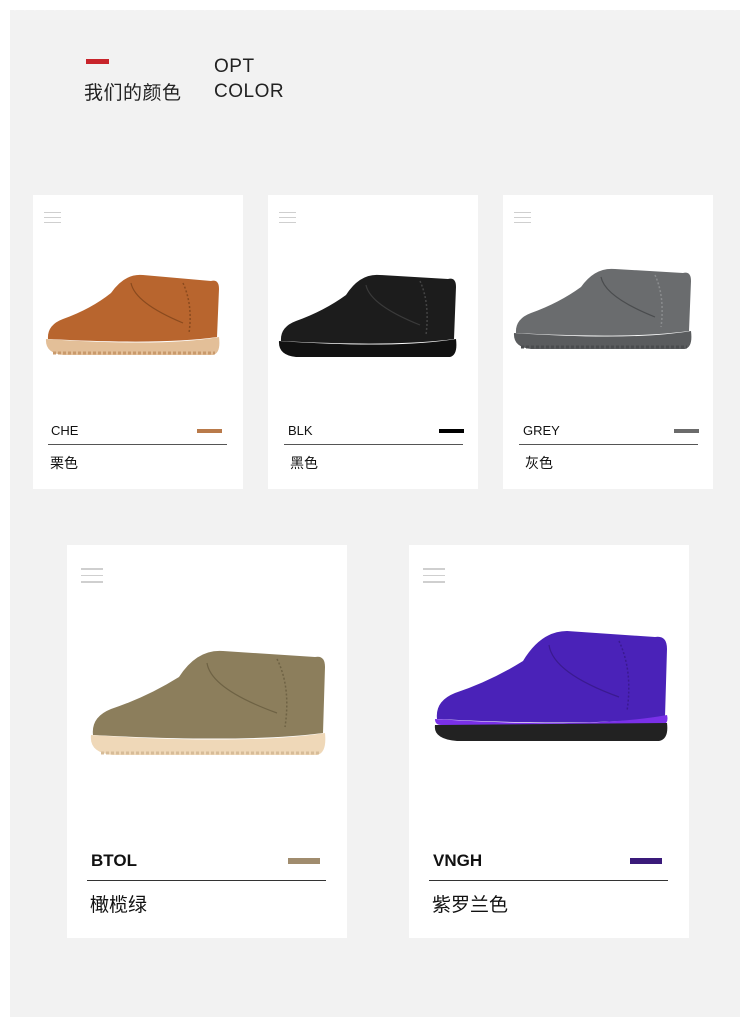 The width and height of the screenshot is (750, 1017). Describe the element at coordinates (133, 93) in the screenshot. I see `section-title-cn: 我们的颜色` at that location.